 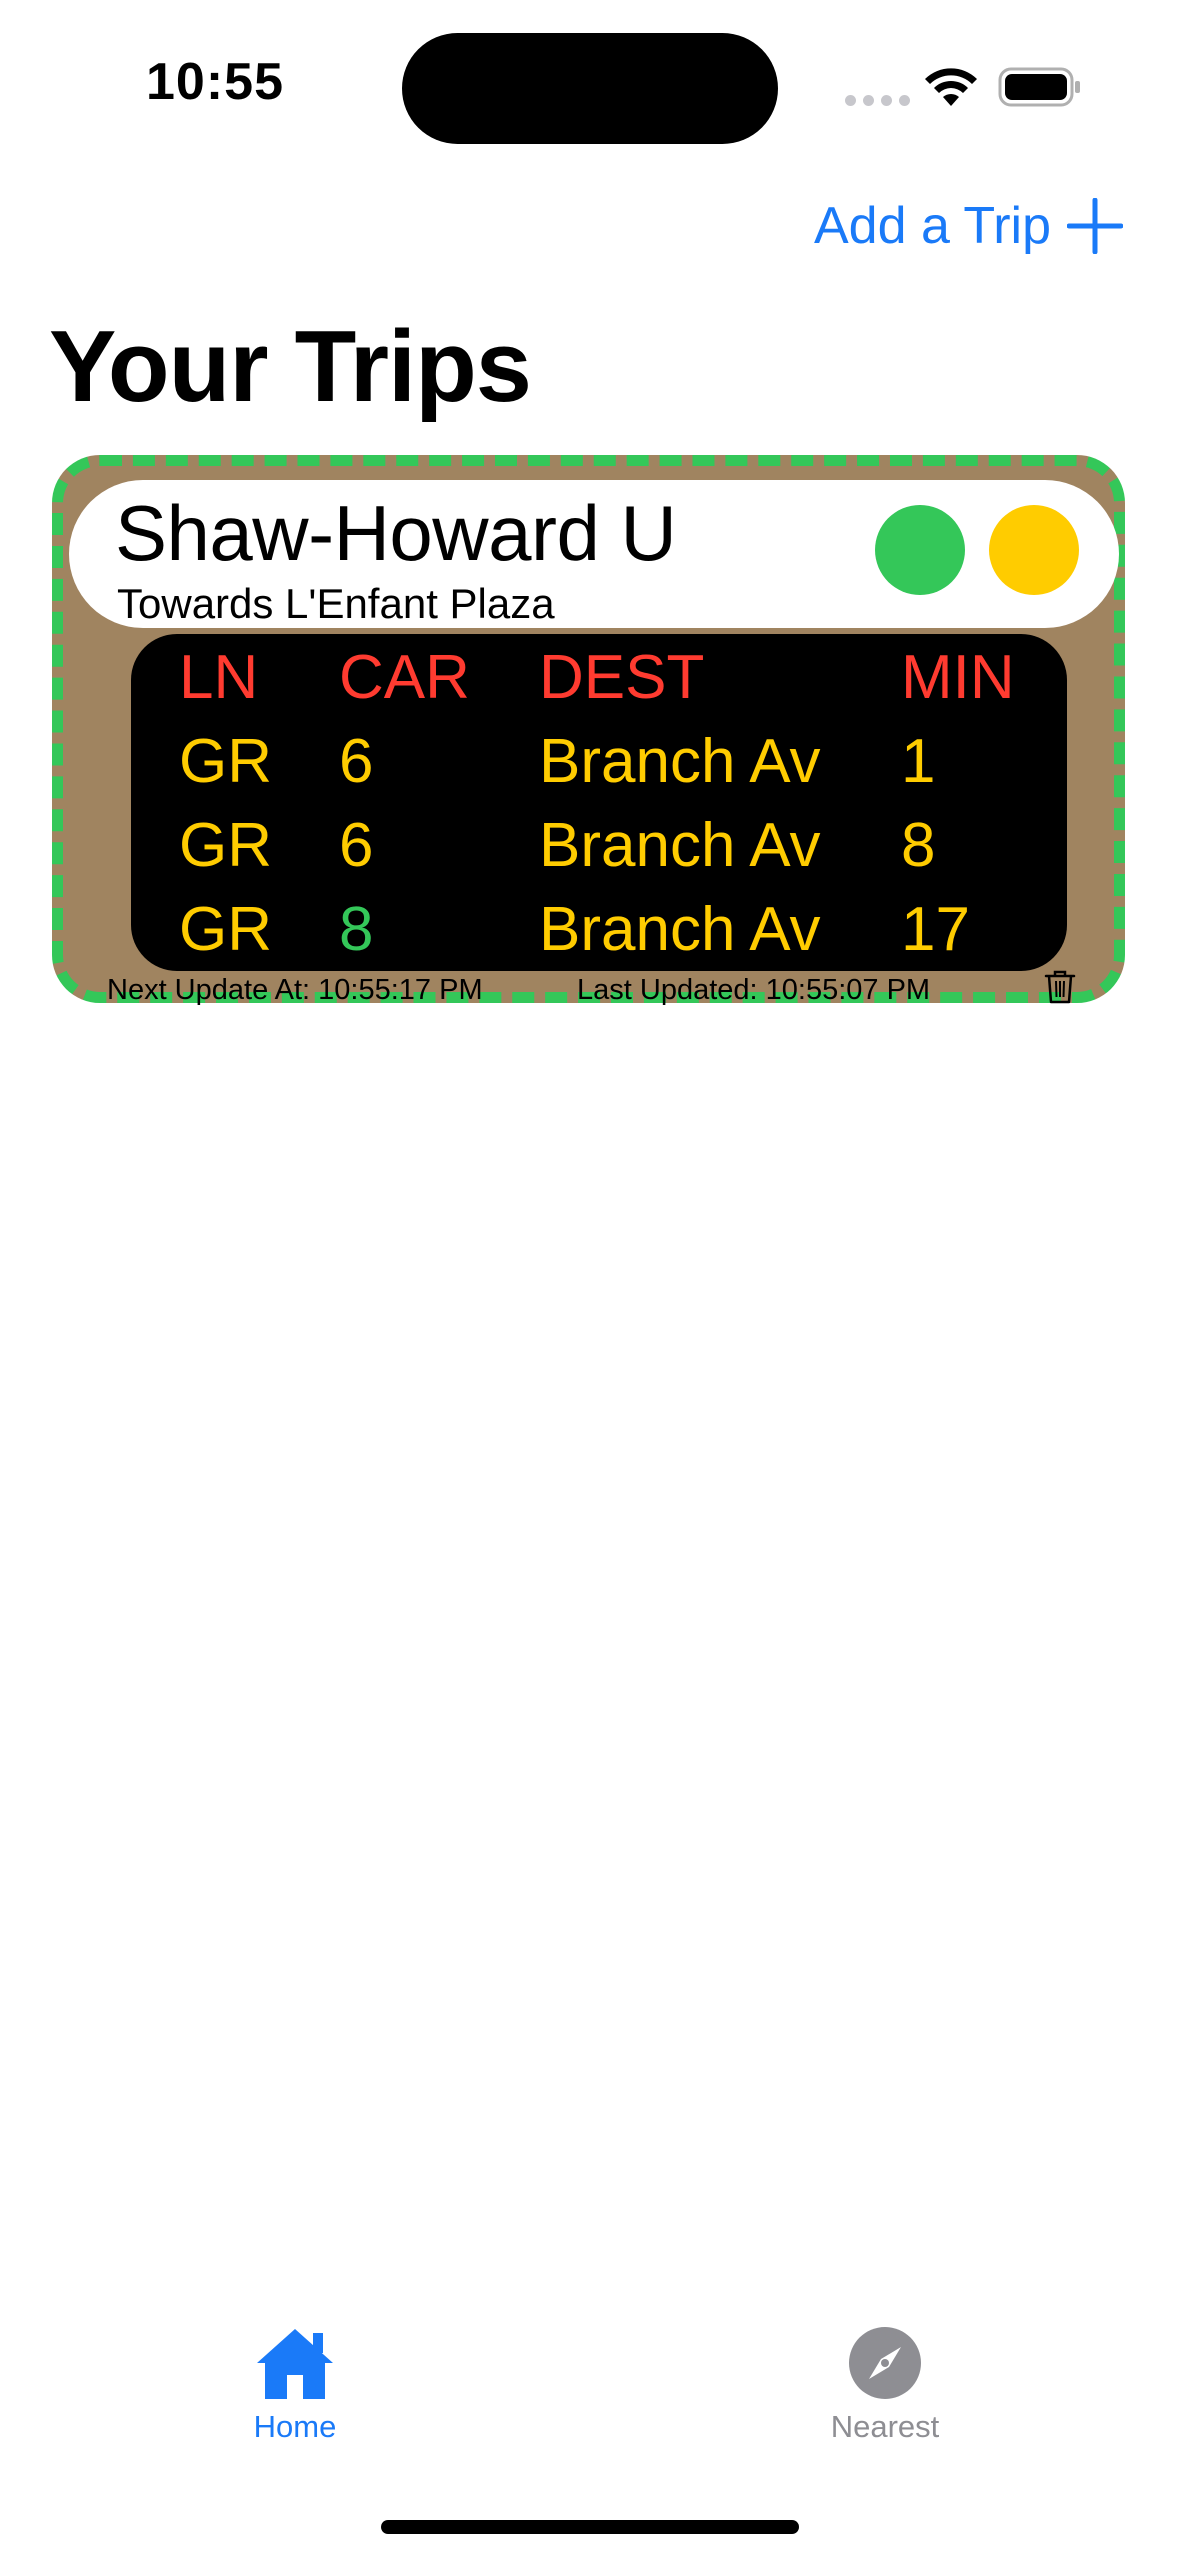 What do you see at coordinates (885, 2363) in the screenshot?
I see `compass-icon` at bounding box center [885, 2363].